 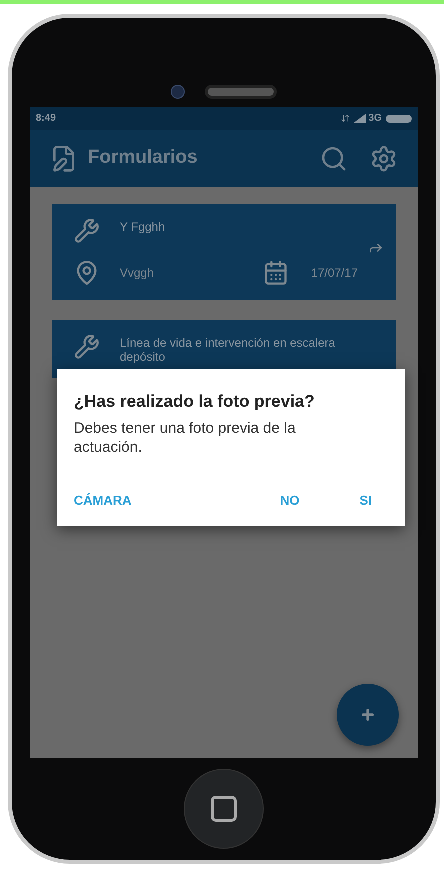 What do you see at coordinates (47, 119) in the screenshot?
I see `status-time: 8:49` at bounding box center [47, 119].